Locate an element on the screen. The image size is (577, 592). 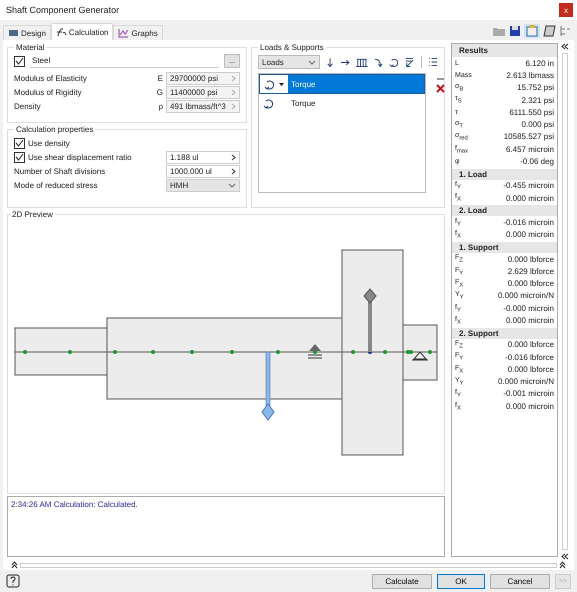
result-value: -0.016 lbforce is located at coordinates (529, 357).